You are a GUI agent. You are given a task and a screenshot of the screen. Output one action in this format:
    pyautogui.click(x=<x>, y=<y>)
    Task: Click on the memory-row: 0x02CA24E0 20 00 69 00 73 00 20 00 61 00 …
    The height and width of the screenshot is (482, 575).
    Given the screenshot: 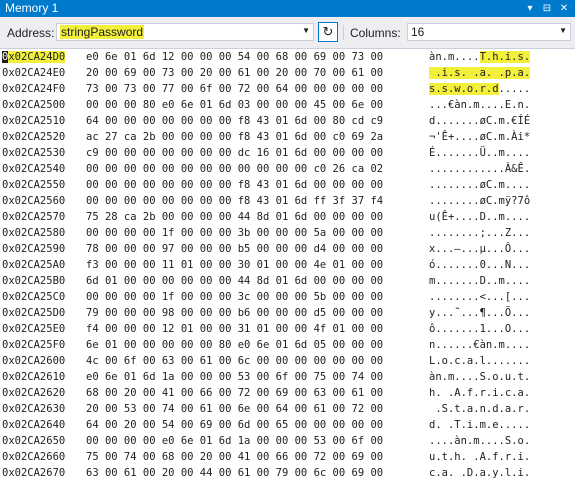 What is the action you would take?
    pyautogui.click(x=287, y=73)
    